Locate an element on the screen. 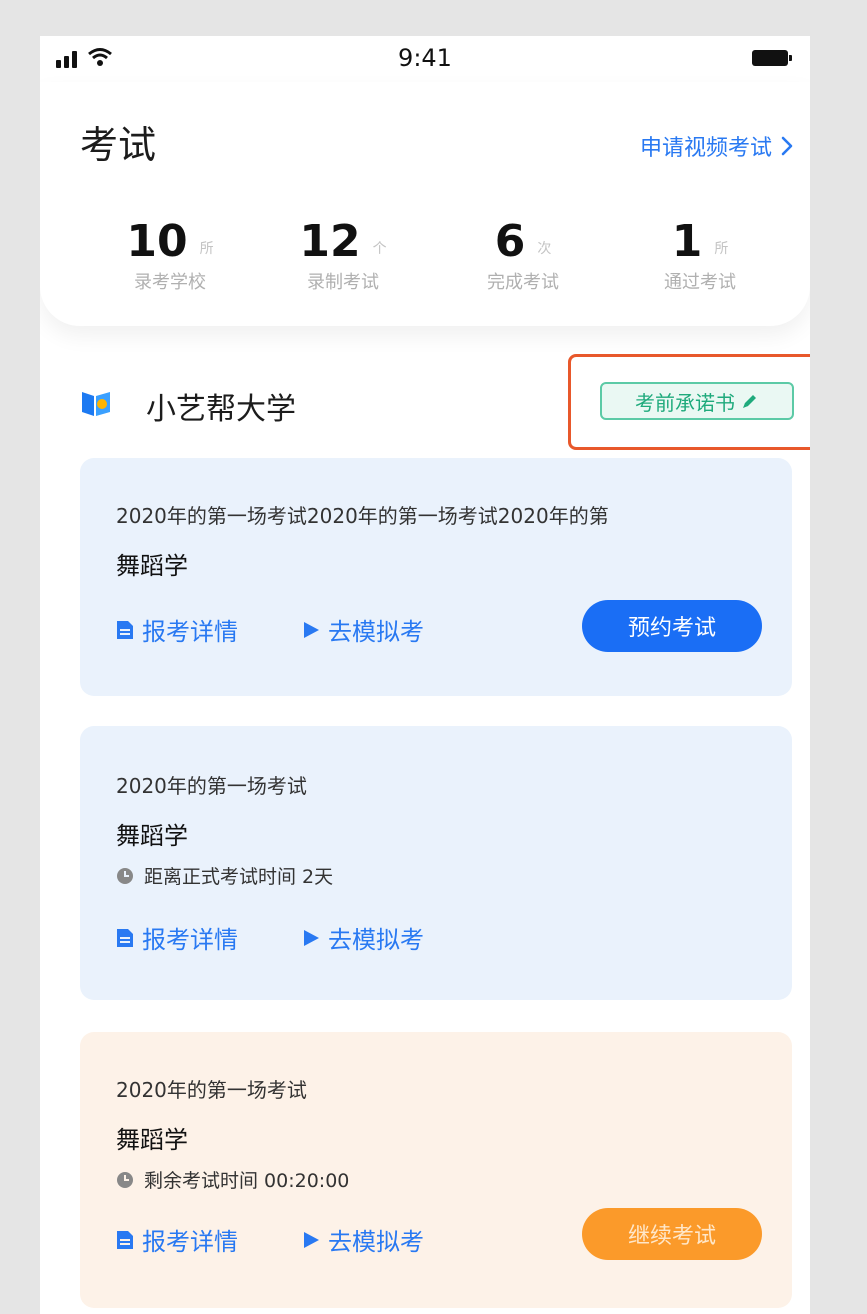 This screenshot has height=1314, width=867. status-time: 9:41 is located at coordinates (425, 58).